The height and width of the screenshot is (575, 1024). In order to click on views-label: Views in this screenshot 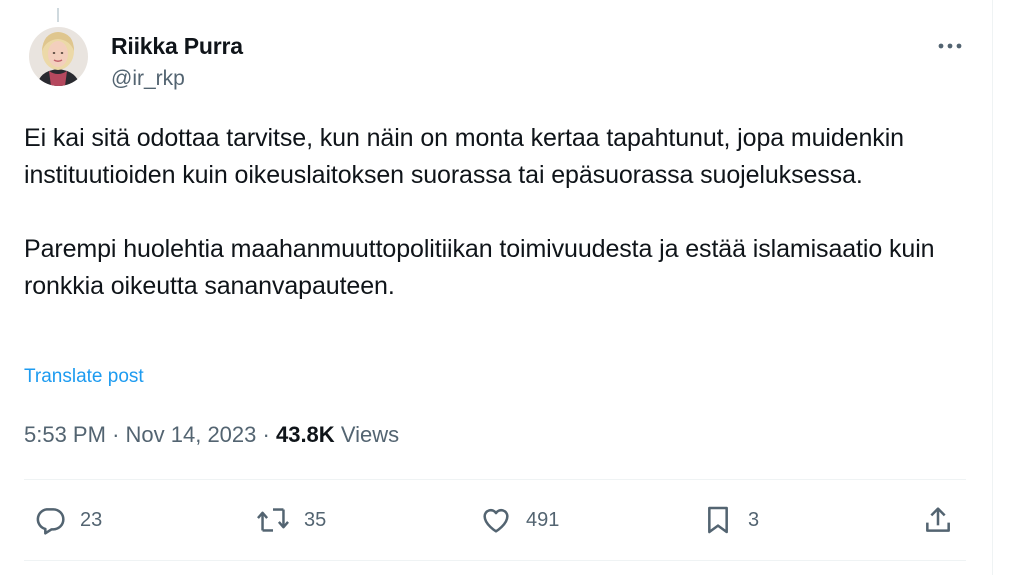, I will do `click(370, 434)`.